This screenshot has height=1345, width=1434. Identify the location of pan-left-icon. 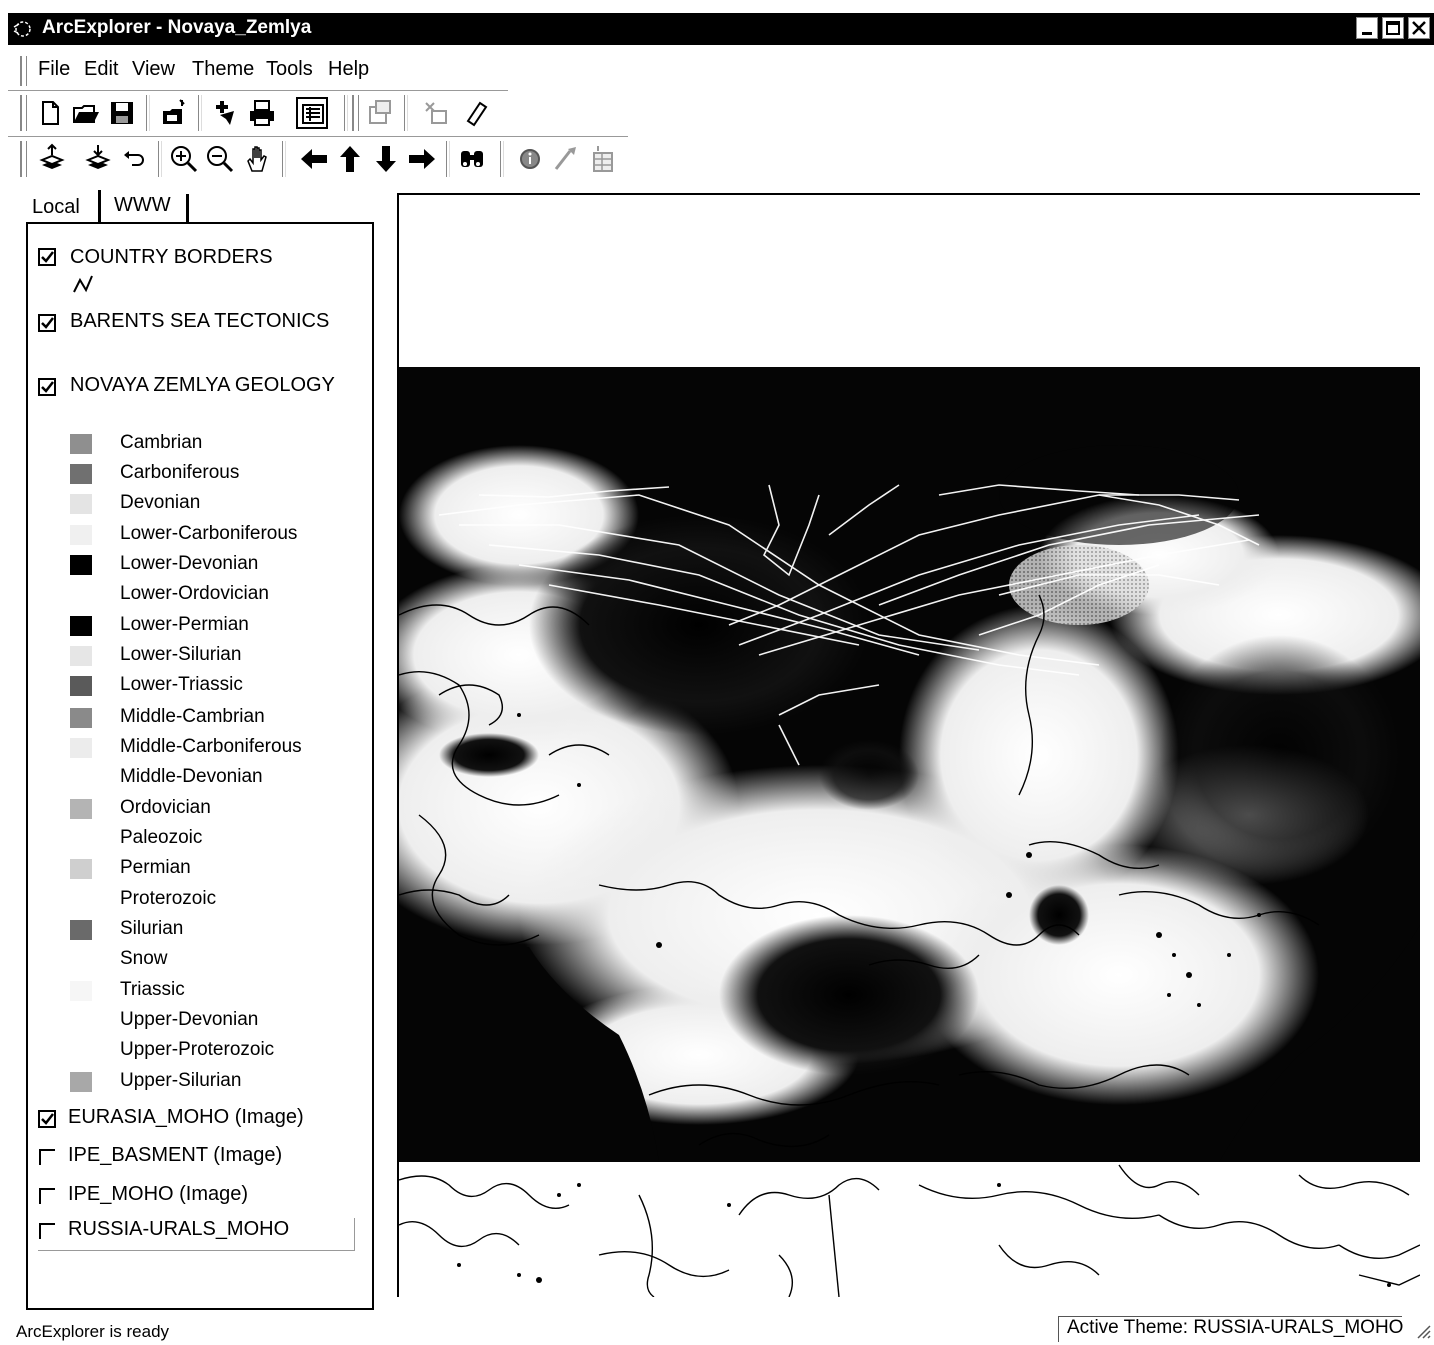
(314, 159).